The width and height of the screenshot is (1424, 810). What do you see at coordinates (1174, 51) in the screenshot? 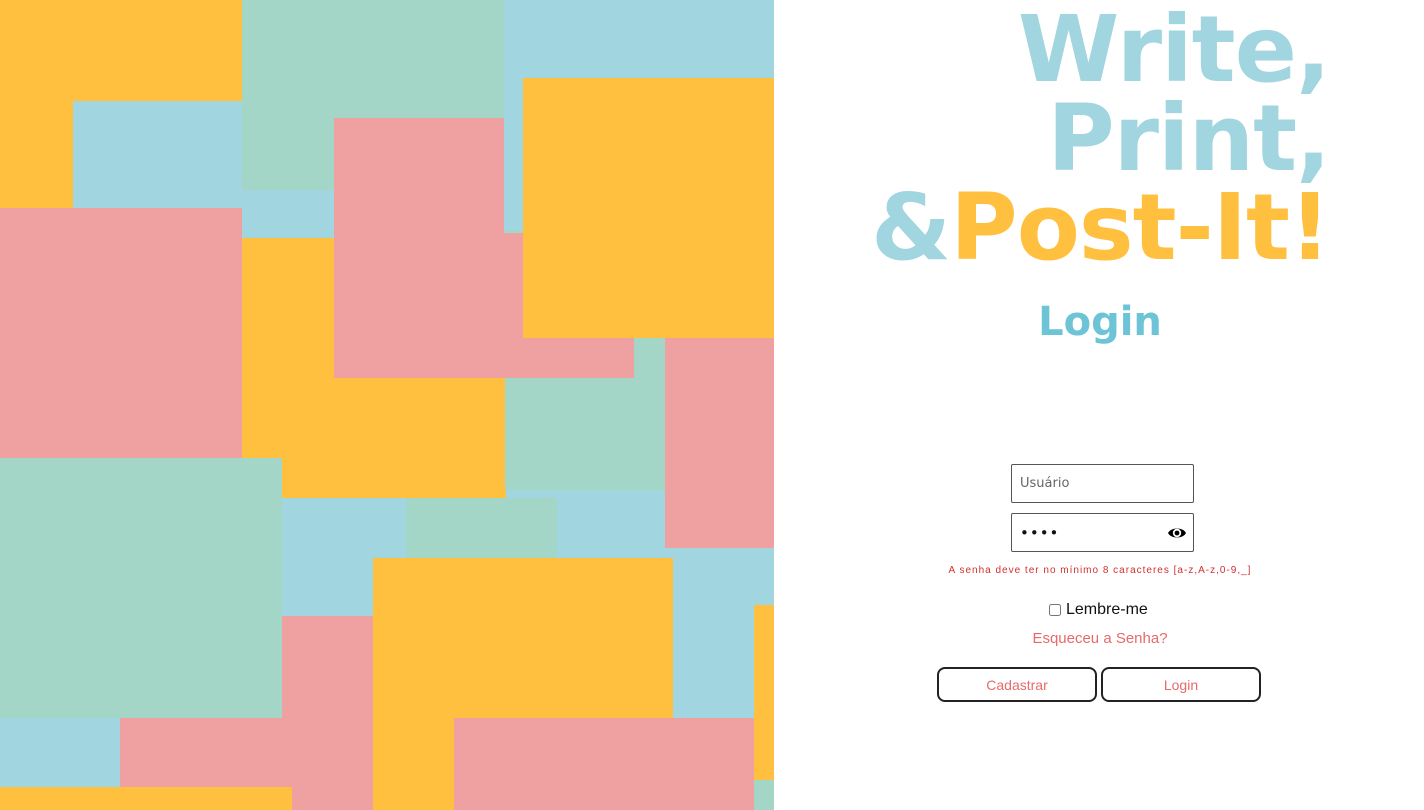
I see `headline-write: Write,` at bounding box center [1174, 51].